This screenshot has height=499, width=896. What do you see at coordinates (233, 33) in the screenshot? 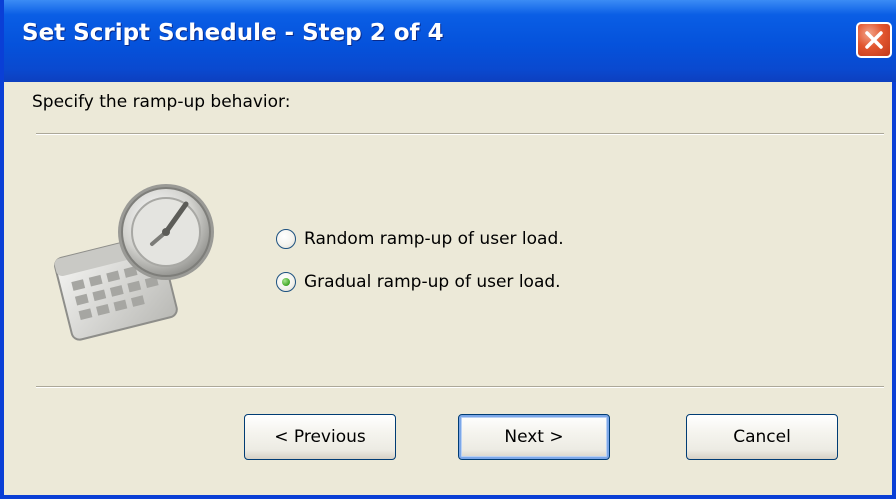
I see `dialog-title: Set Script Schedule - Step 2 of 4` at bounding box center [233, 33].